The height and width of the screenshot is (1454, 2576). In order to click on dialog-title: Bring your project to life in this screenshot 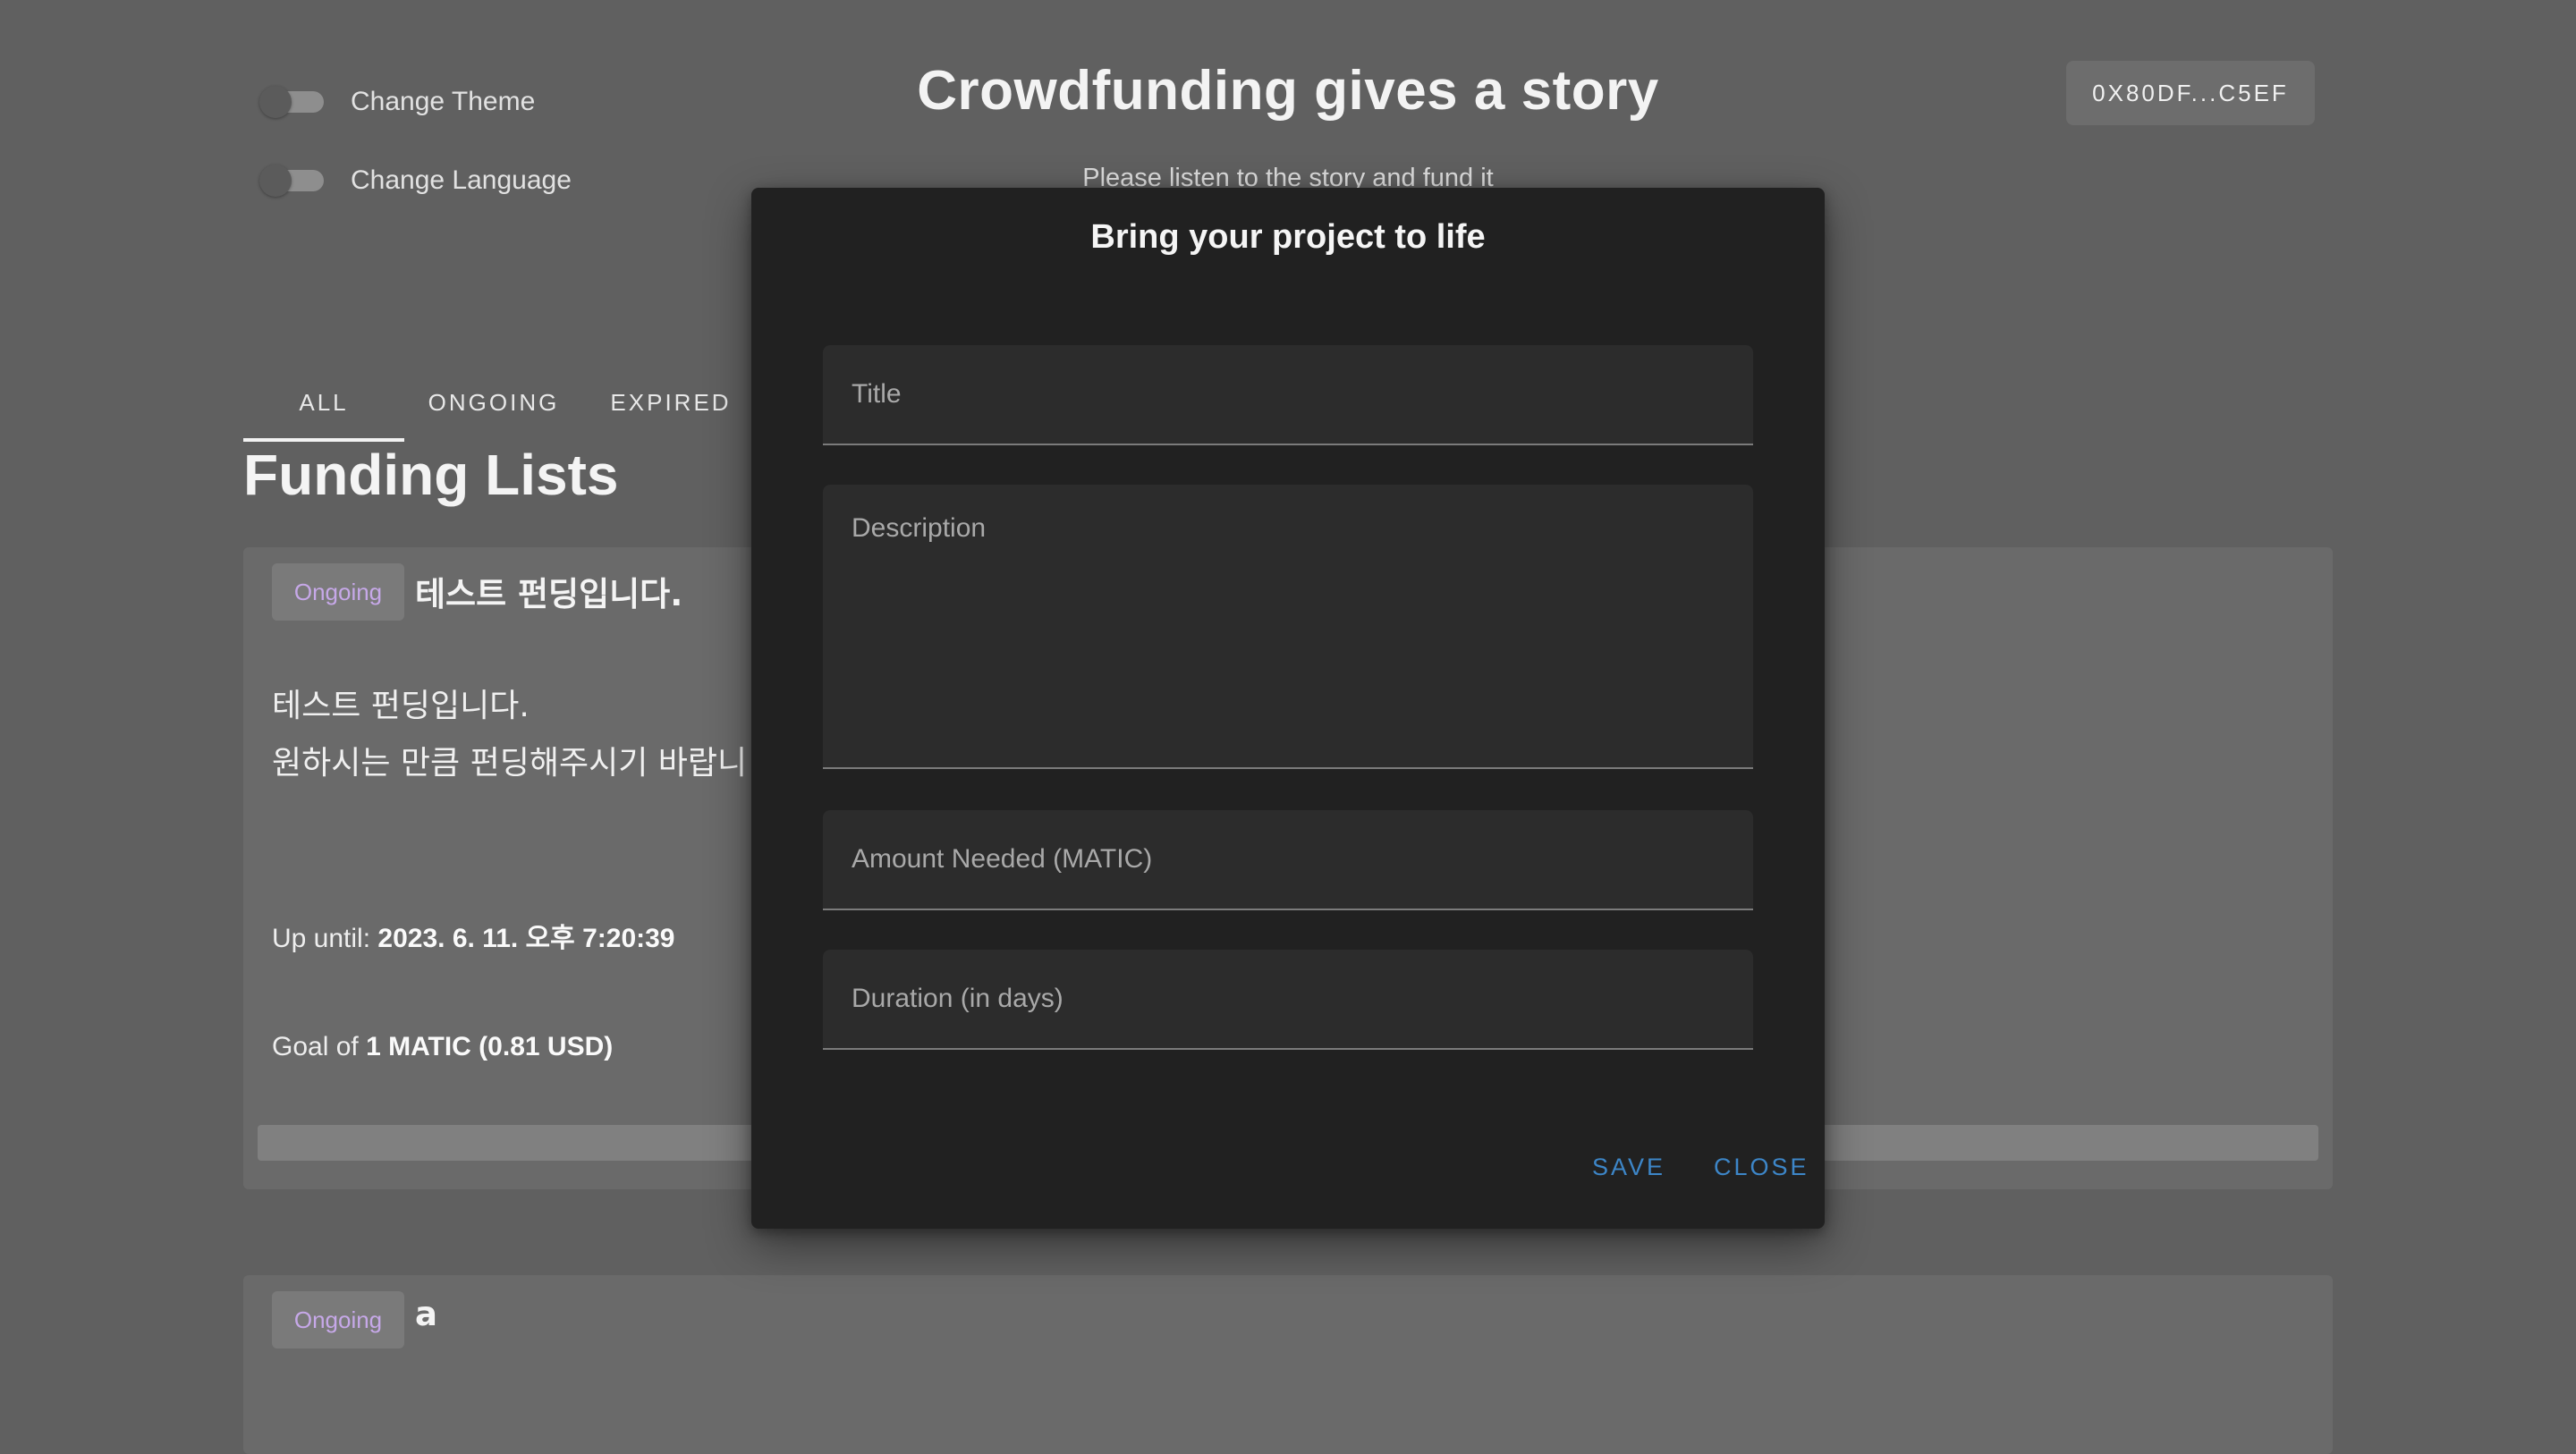, I will do `click(1288, 237)`.